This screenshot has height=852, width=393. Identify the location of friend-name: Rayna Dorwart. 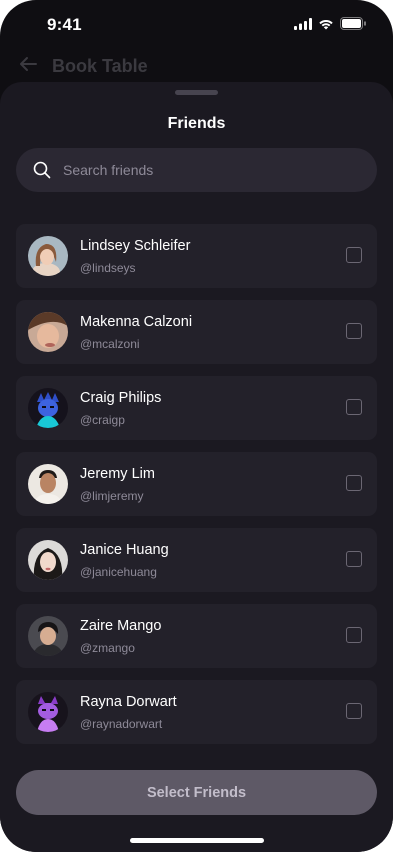
(128, 702).